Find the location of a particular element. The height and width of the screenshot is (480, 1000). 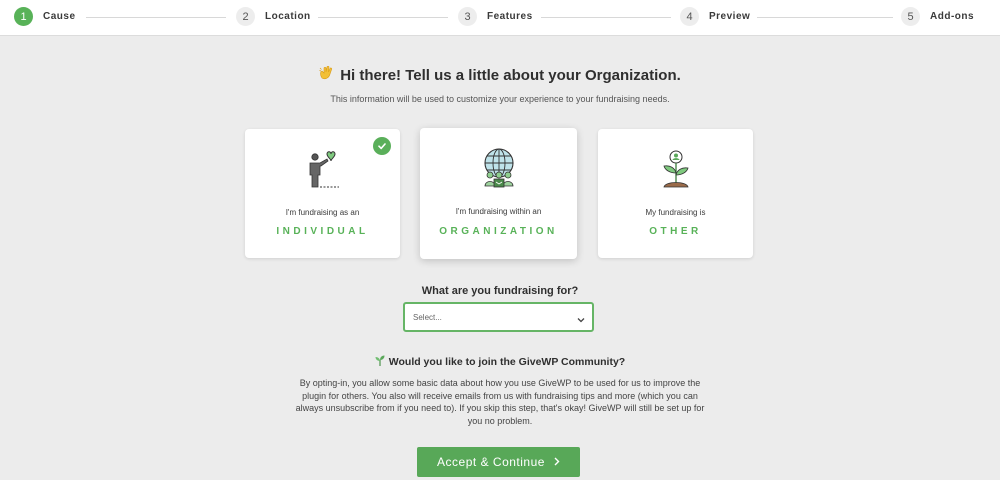

step-preview: 4 Preview is located at coordinates (715, 16).